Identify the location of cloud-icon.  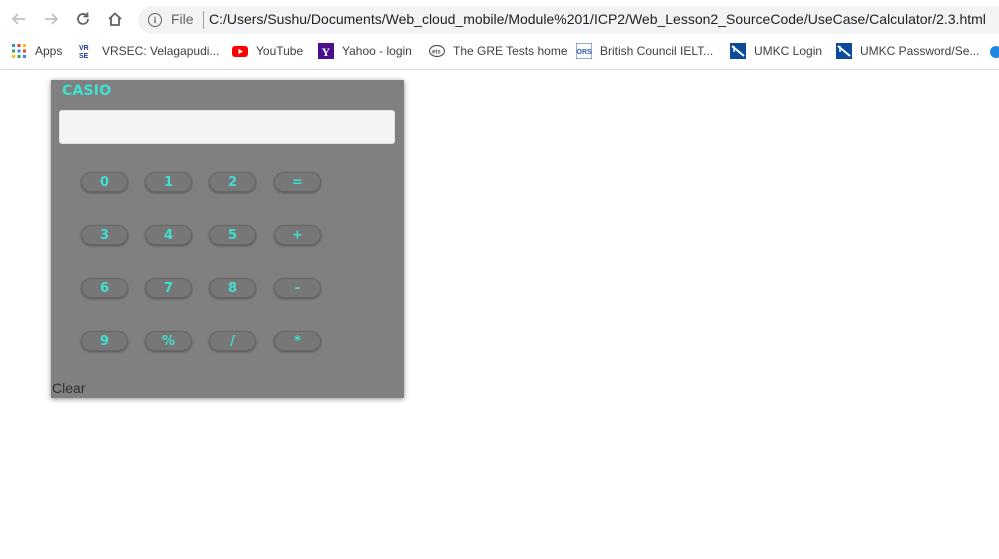
(993, 51).